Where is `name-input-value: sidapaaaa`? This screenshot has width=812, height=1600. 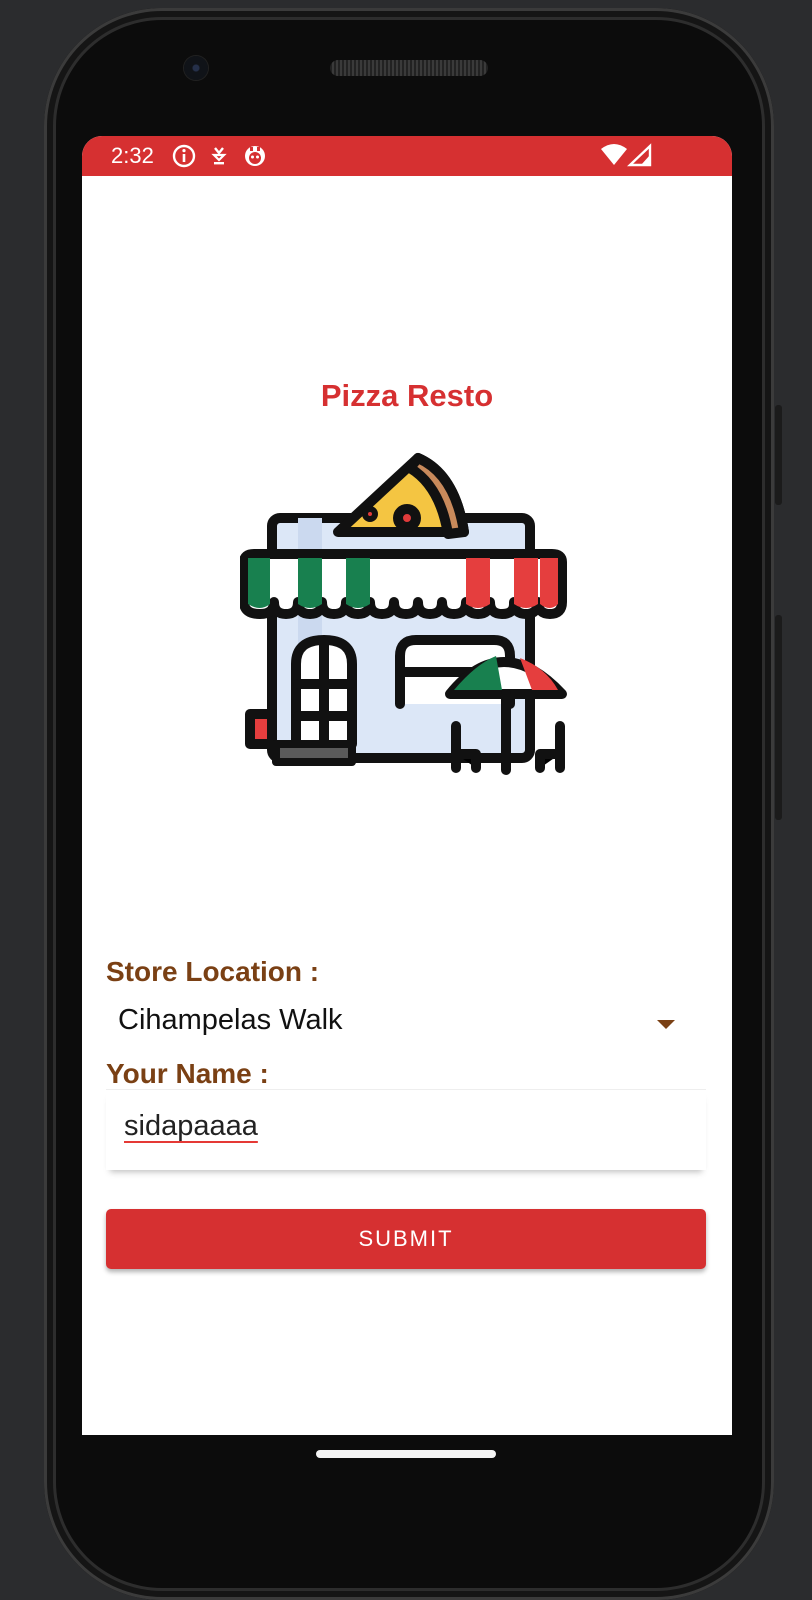
name-input-value: sidapaaaa is located at coordinates (191, 1126).